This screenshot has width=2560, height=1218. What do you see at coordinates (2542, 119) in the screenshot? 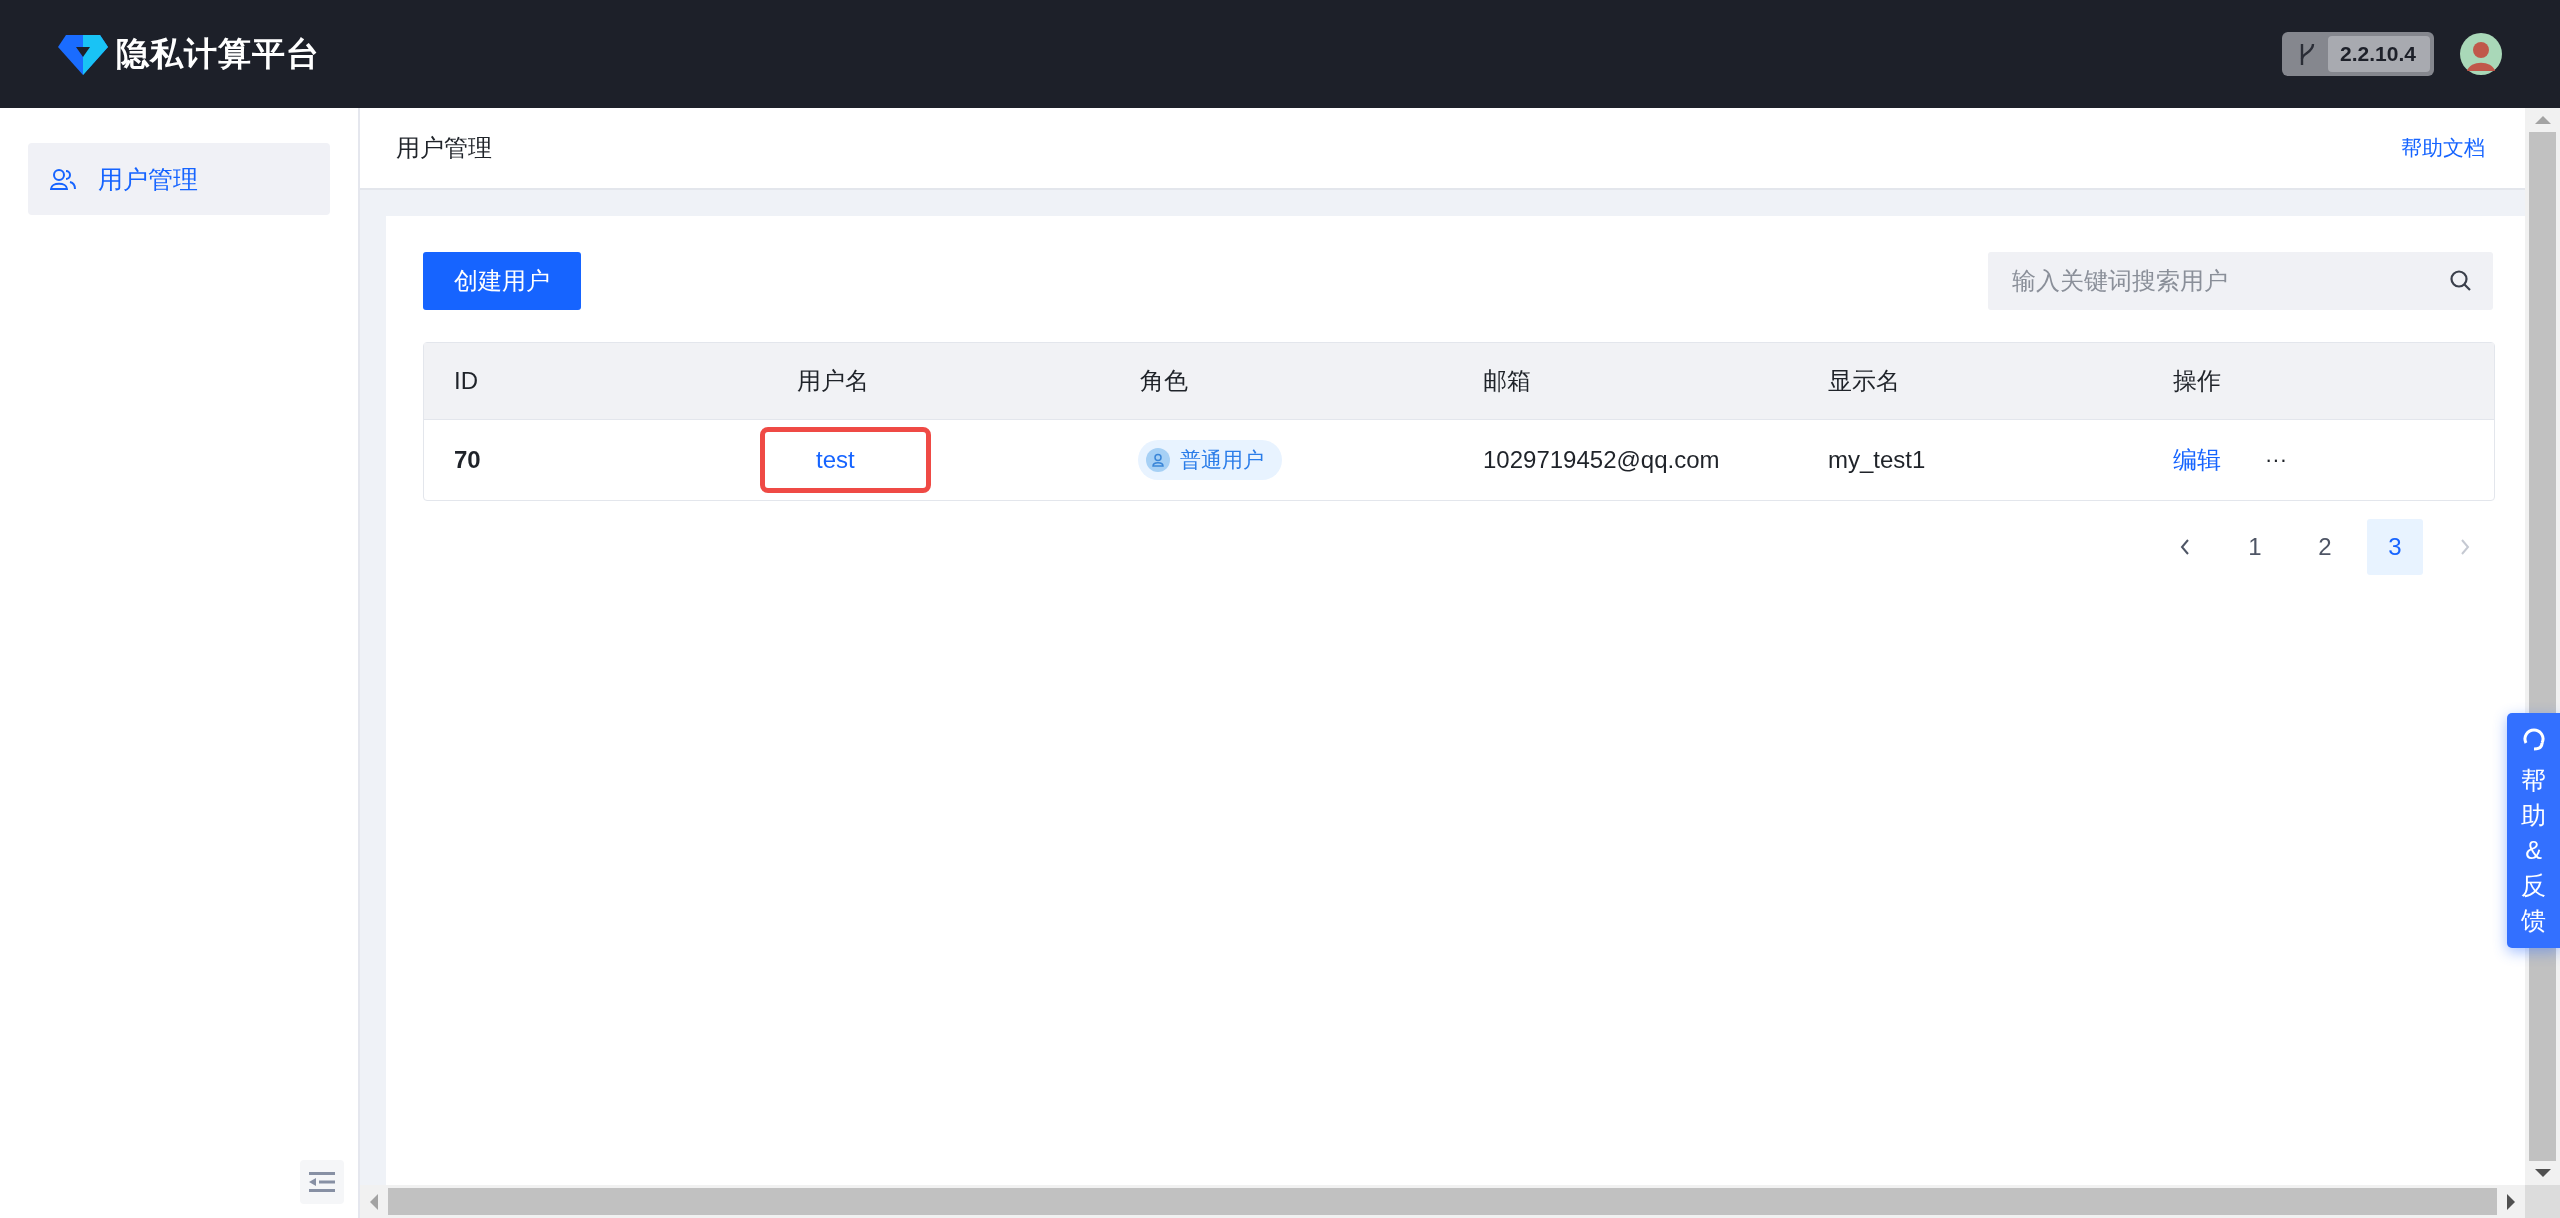
I see `up-arrow-icon` at bounding box center [2542, 119].